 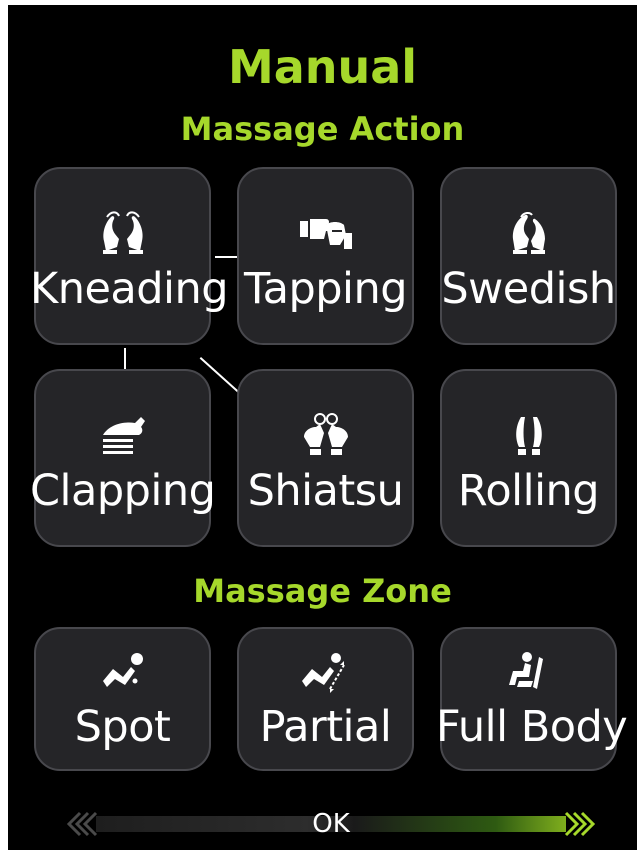 I want to click on spot-button: Spot, so click(x=122, y=699).